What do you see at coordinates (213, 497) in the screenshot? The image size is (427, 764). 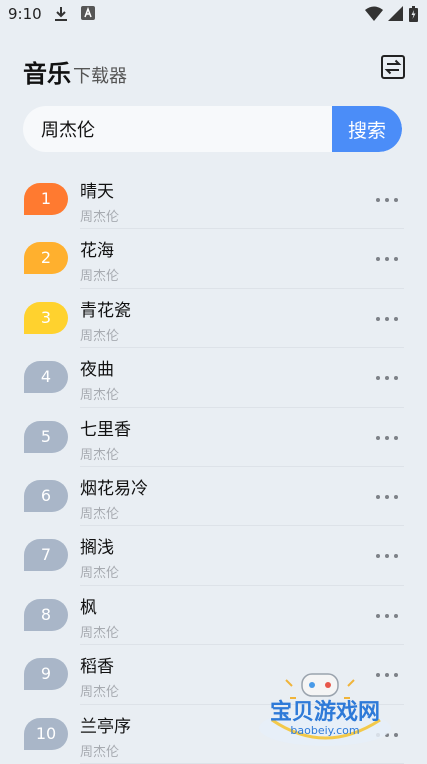 I see `song-row: 6 烟花易冷周杰伦` at bounding box center [213, 497].